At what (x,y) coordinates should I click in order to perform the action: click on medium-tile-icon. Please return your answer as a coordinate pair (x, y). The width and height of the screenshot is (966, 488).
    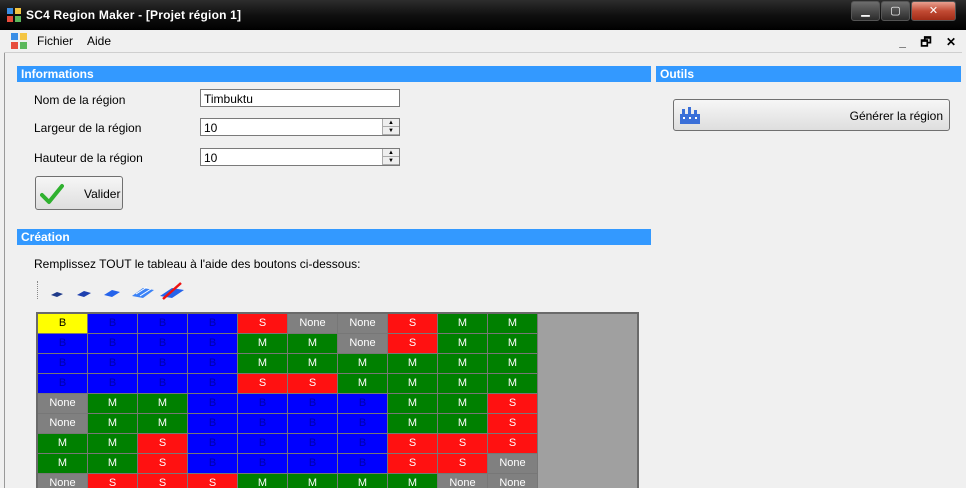
    Looking at the image, I should click on (84, 291).